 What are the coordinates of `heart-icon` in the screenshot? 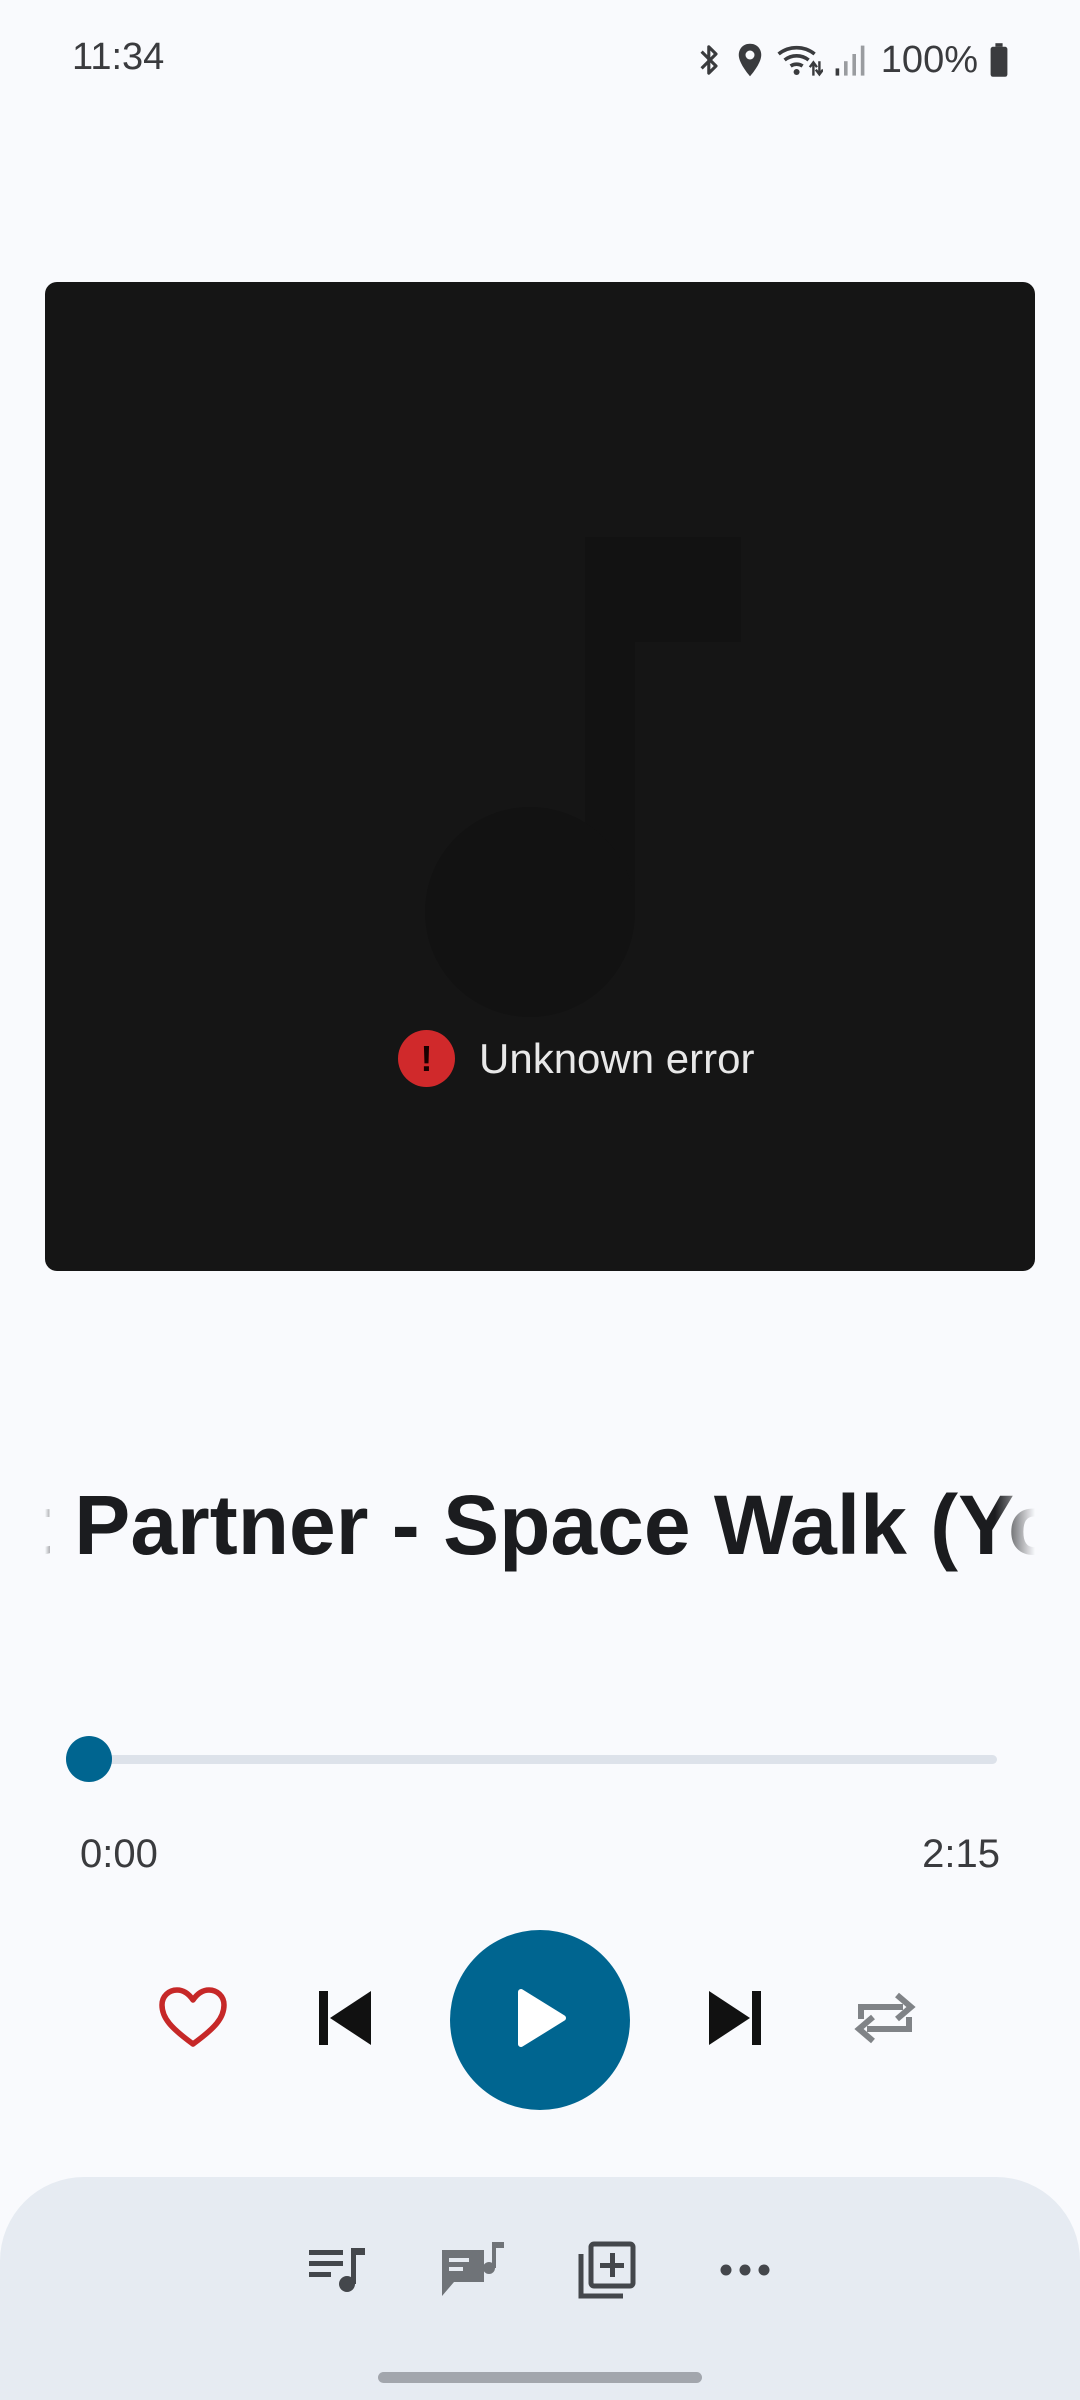 It's located at (193, 2020).